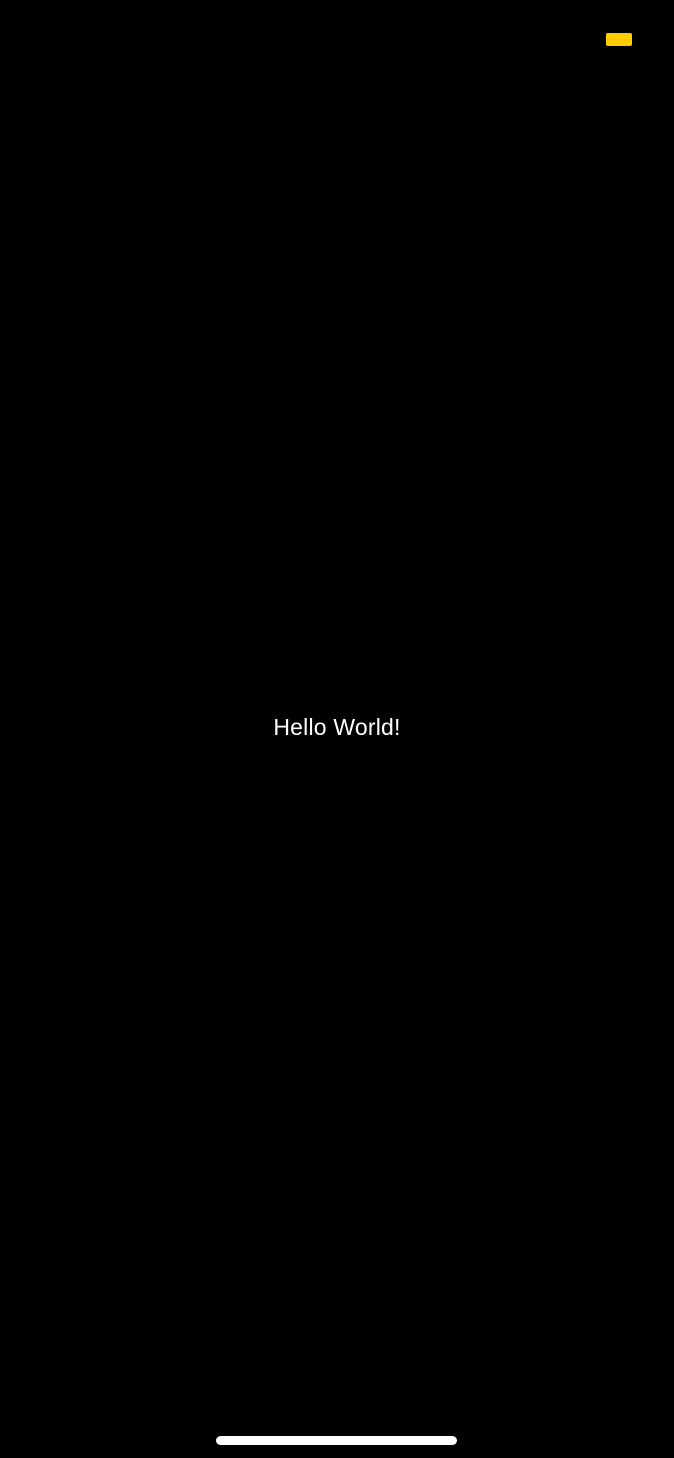 Image resolution: width=674 pixels, height=1458 pixels. Describe the element at coordinates (337, 726) in the screenshot. I see `greeting-label: Hello World!` at that location.